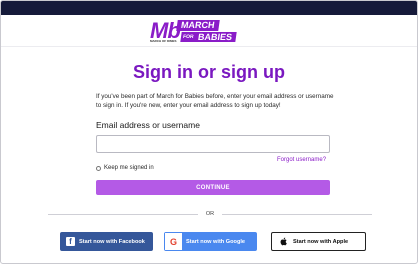  Describe the element at coordinates (321, 241) in the screenshot. I see `apple-button-label: Start now with Apple` at that location.